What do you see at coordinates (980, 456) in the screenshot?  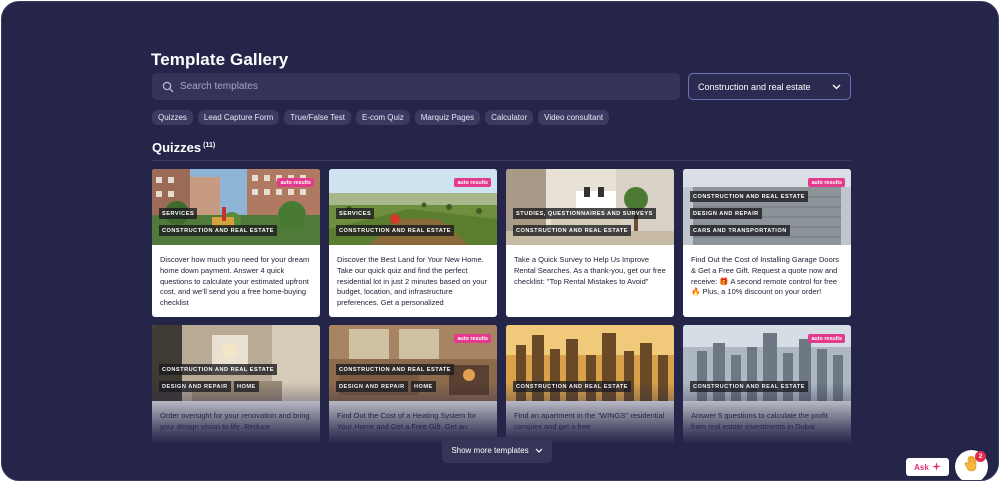 I see `notification-badge: 2` at bounding box center [980, 456].